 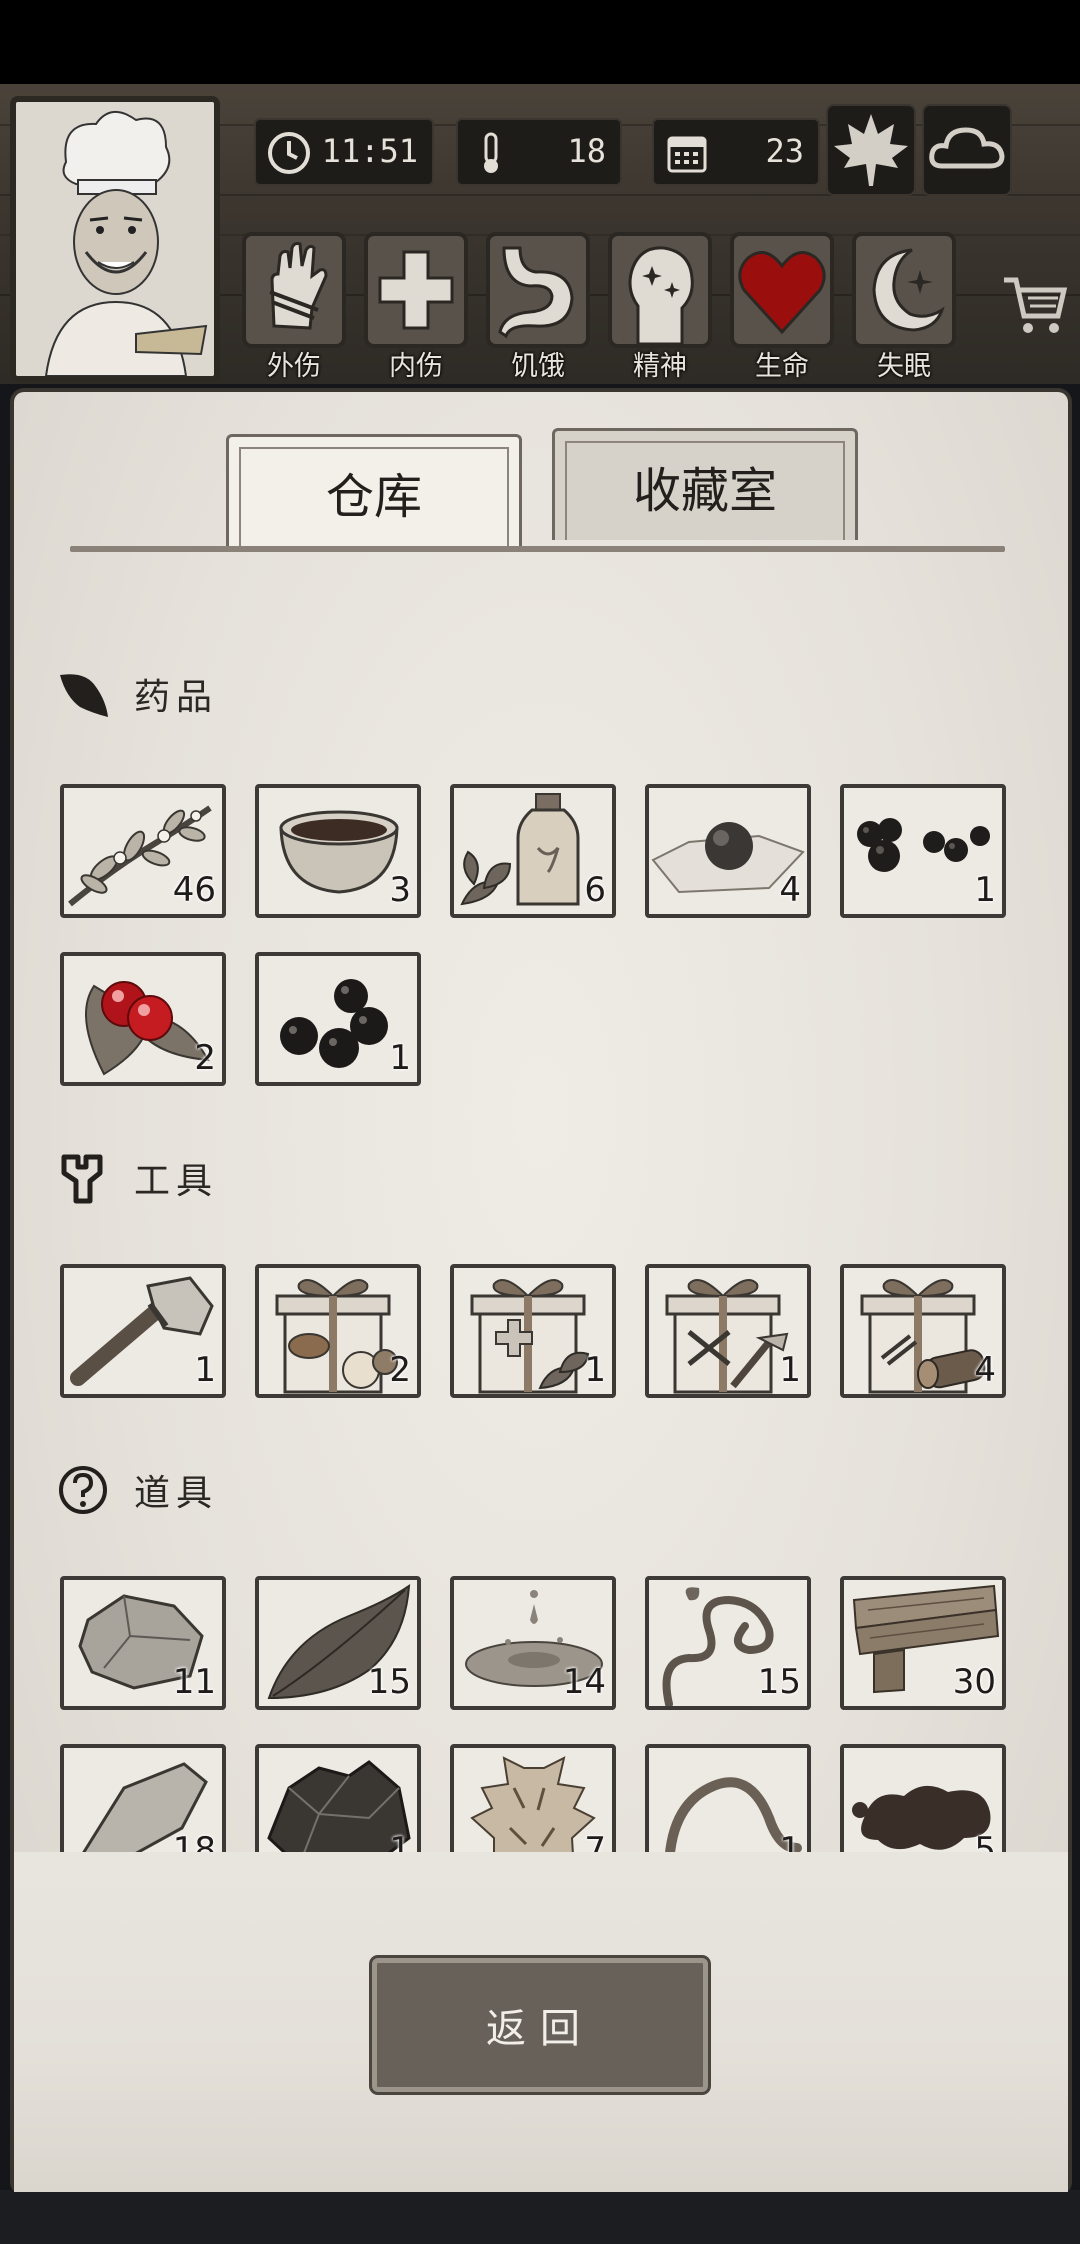 I want to click on moon-star-icon, so click(x=908, y=290).